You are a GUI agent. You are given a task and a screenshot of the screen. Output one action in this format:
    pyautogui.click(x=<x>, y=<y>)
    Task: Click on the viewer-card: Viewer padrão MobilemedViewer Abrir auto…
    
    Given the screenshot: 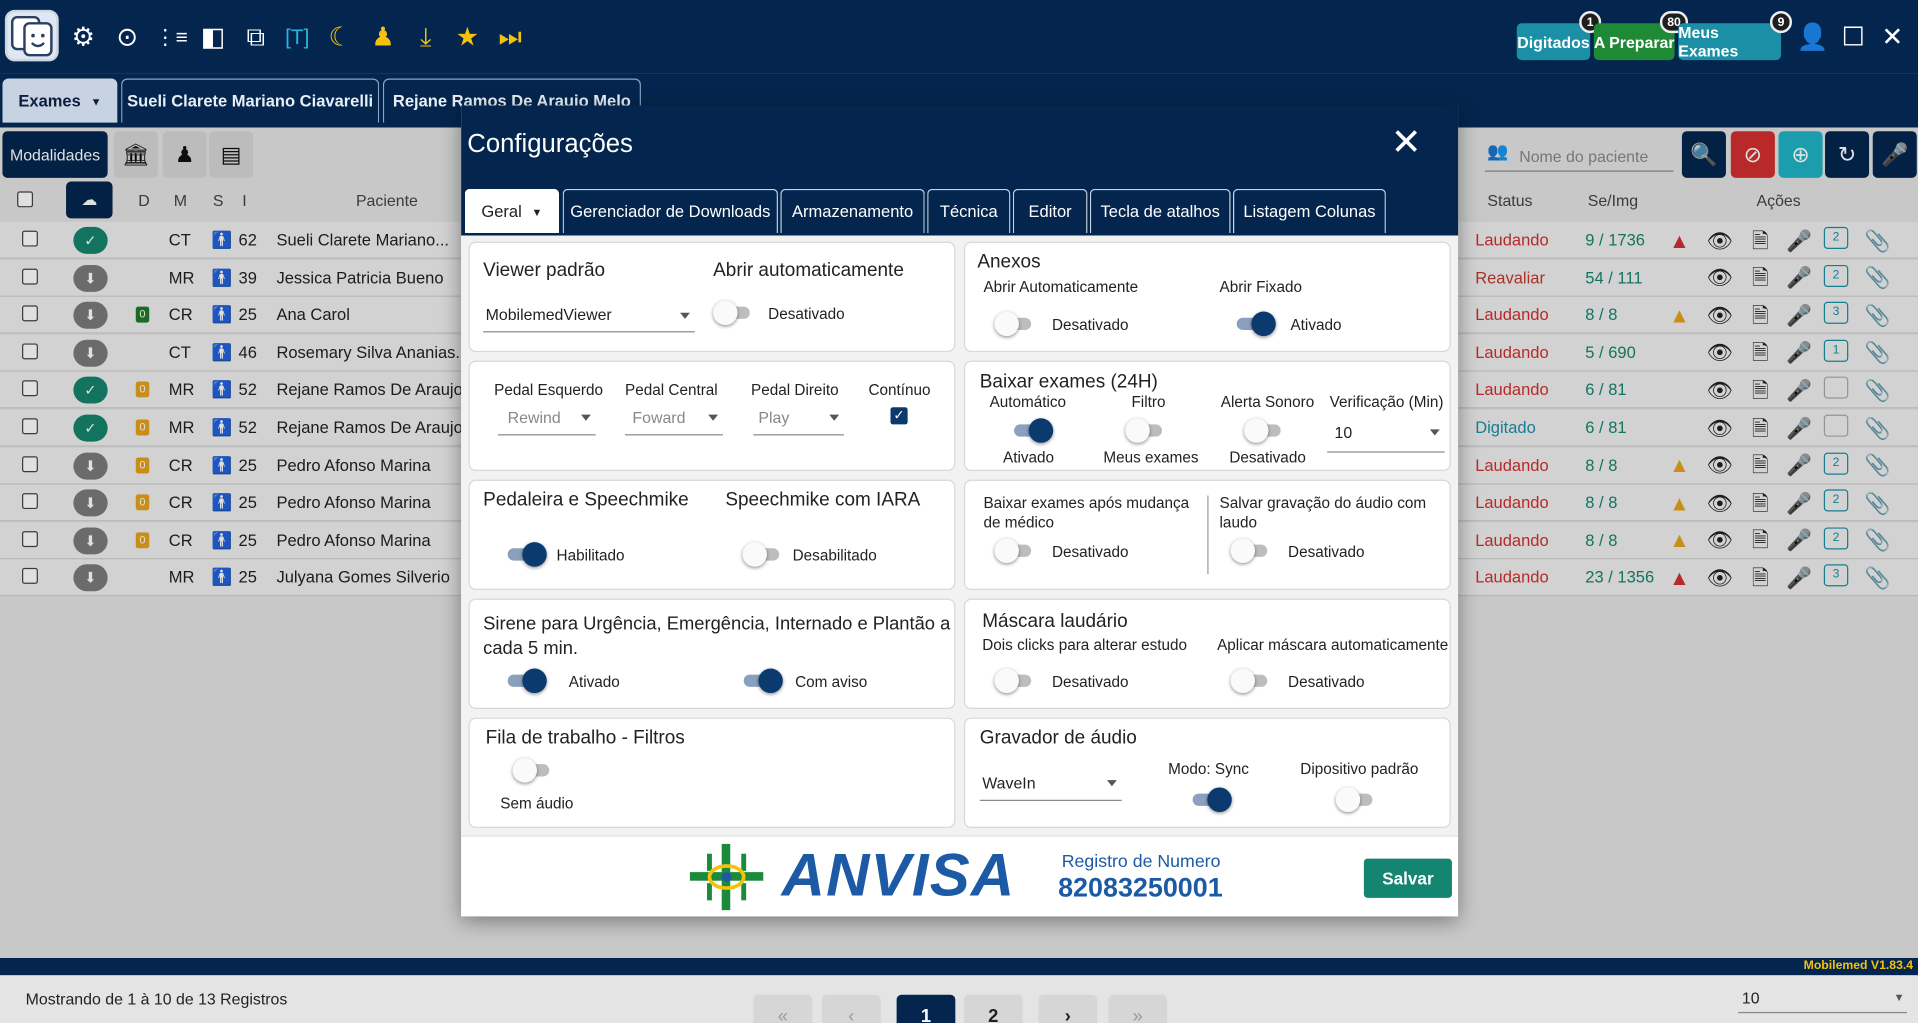 What is the action you would take?
    pyautogui.click(x=712, y=297)
    